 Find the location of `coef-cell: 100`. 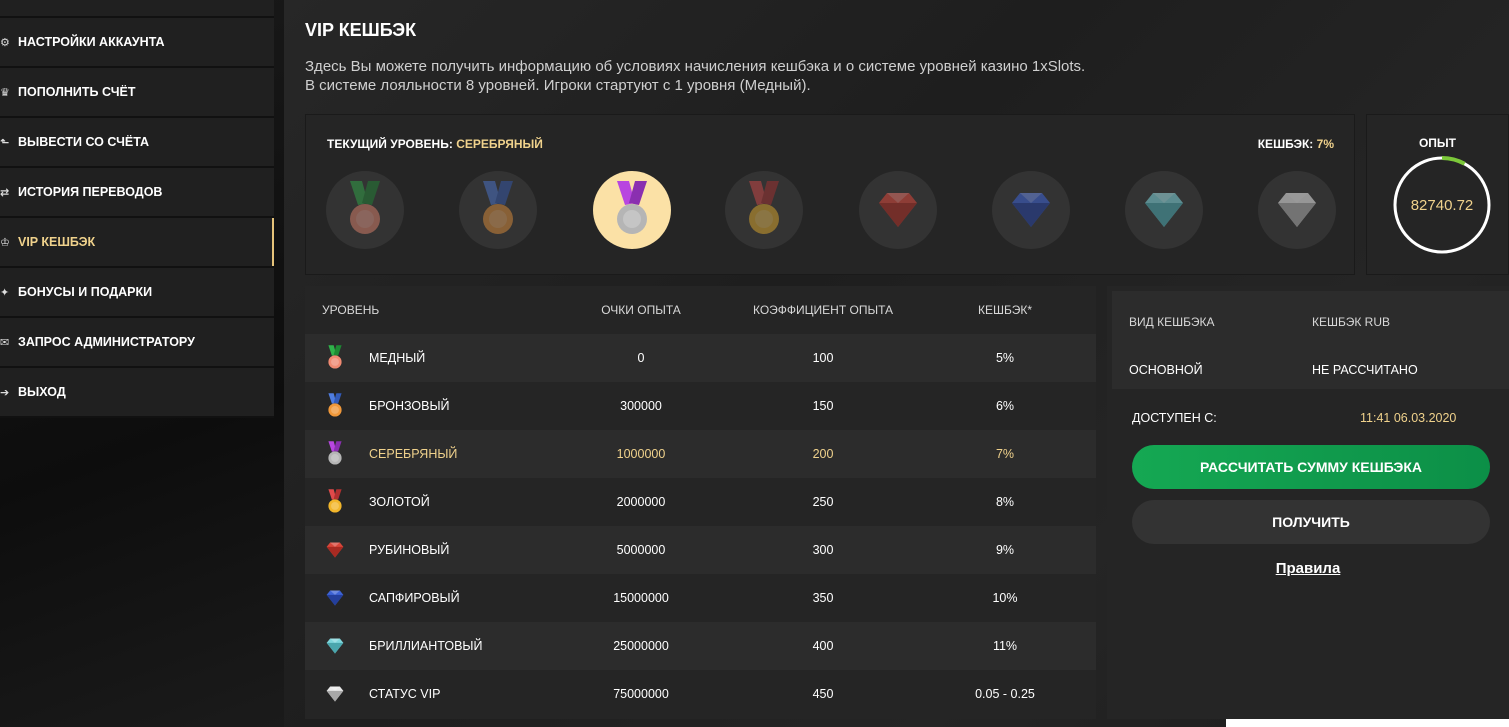

coef-cell: 100 is located at coordinates (823, 358).